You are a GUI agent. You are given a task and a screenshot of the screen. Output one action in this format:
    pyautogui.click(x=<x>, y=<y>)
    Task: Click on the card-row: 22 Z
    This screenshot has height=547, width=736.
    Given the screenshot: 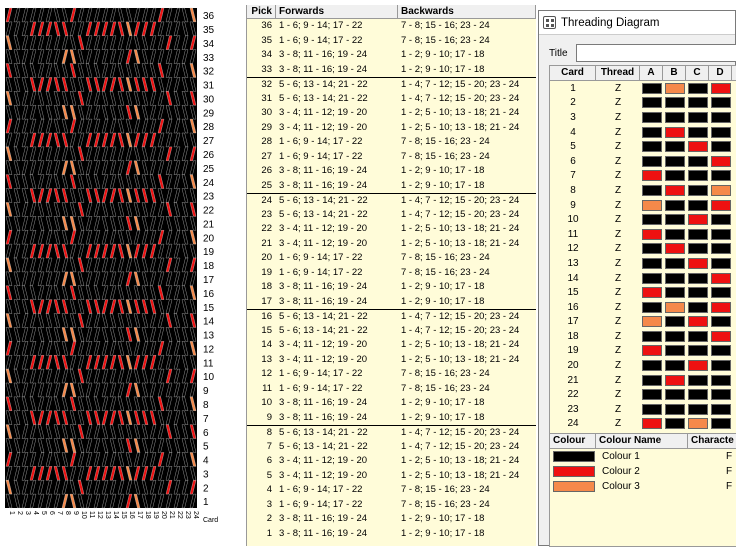 What is the action you would take?
    pyautogui.click(x=643, y=394)
    